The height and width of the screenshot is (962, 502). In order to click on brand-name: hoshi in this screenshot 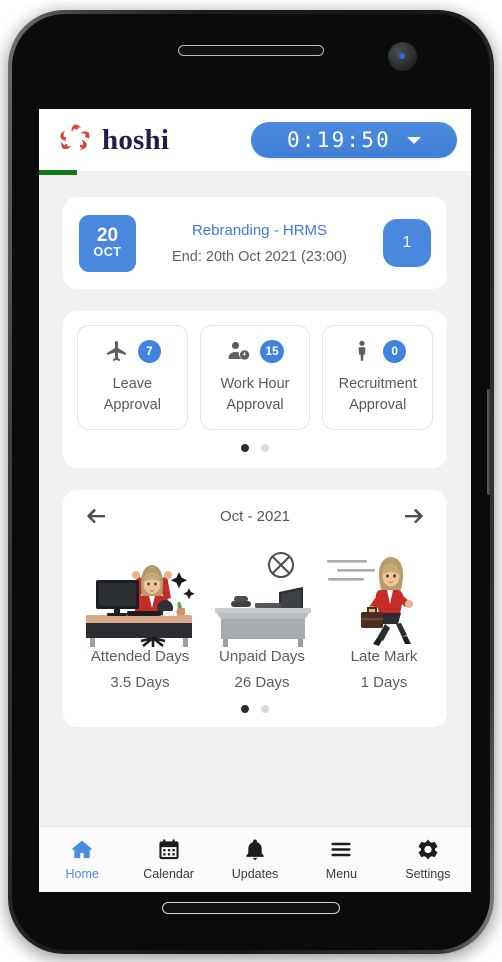, I will do `click(136, 139)`.